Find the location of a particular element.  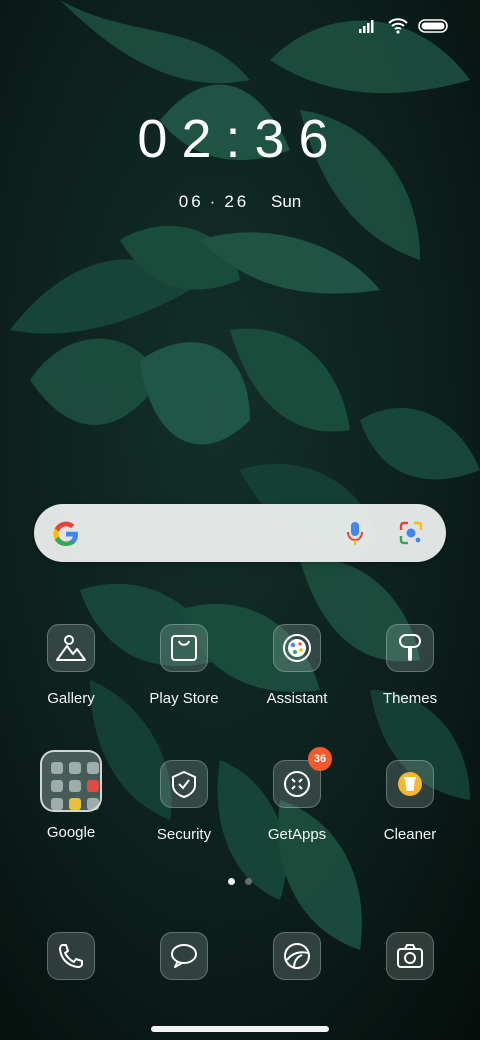

page-dot-active is located at coordinates (231, 881).